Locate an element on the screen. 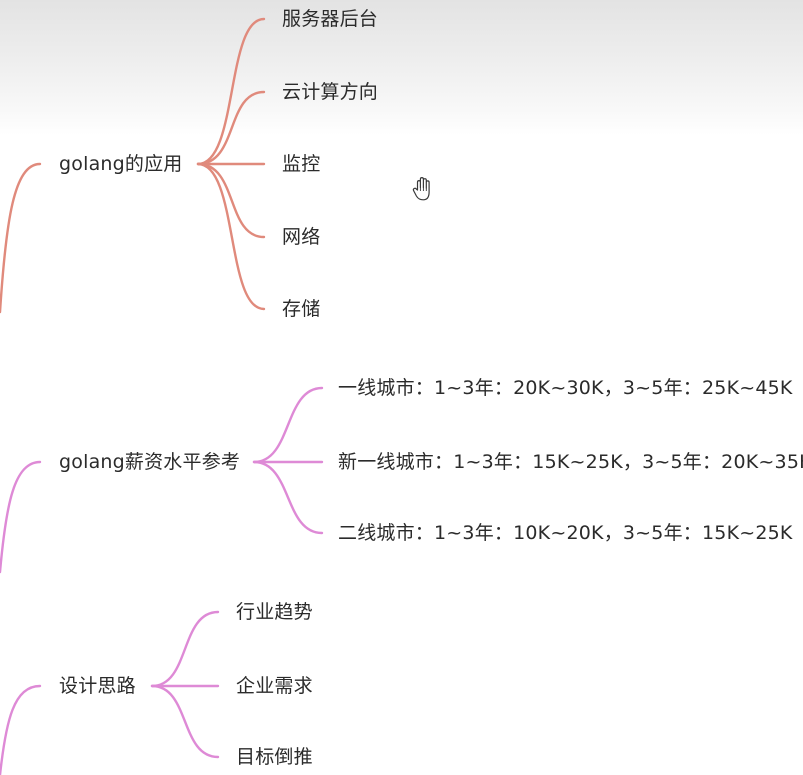  subtopic-tier2-city-salary: 二线城市：1~3年：10K~20K，3~5年：15K~25K is located at coordinates (565, 533).